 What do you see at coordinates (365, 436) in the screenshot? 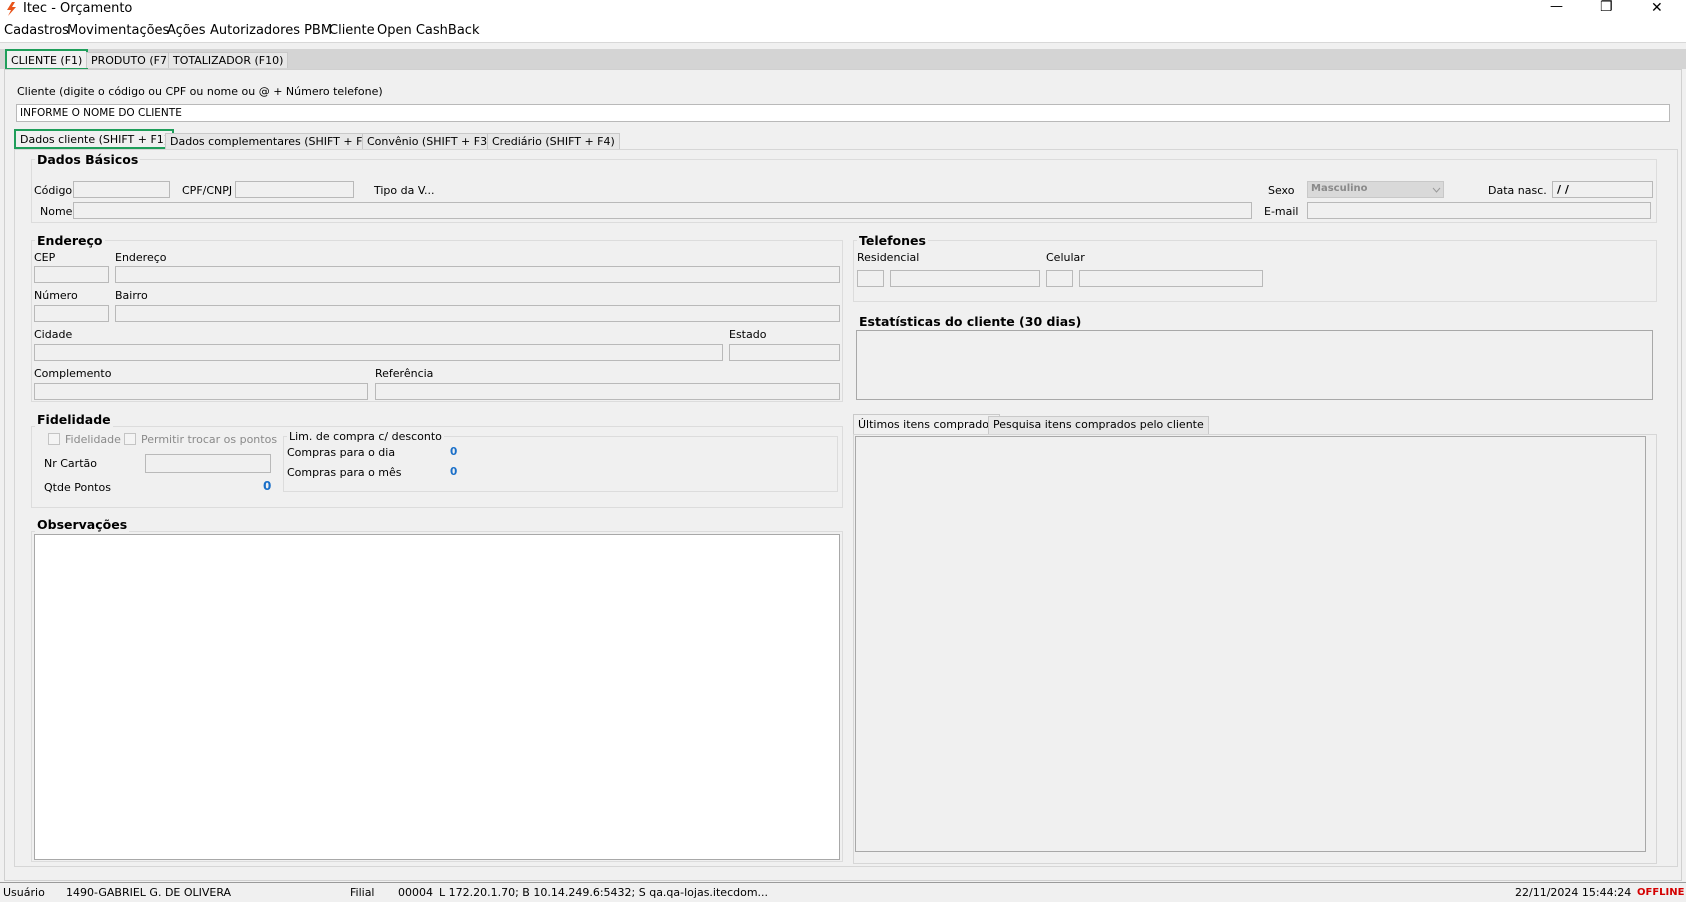
I see `lim-compra-title: Lim. de compra c/ desconto` at bounding box center [365, 436].